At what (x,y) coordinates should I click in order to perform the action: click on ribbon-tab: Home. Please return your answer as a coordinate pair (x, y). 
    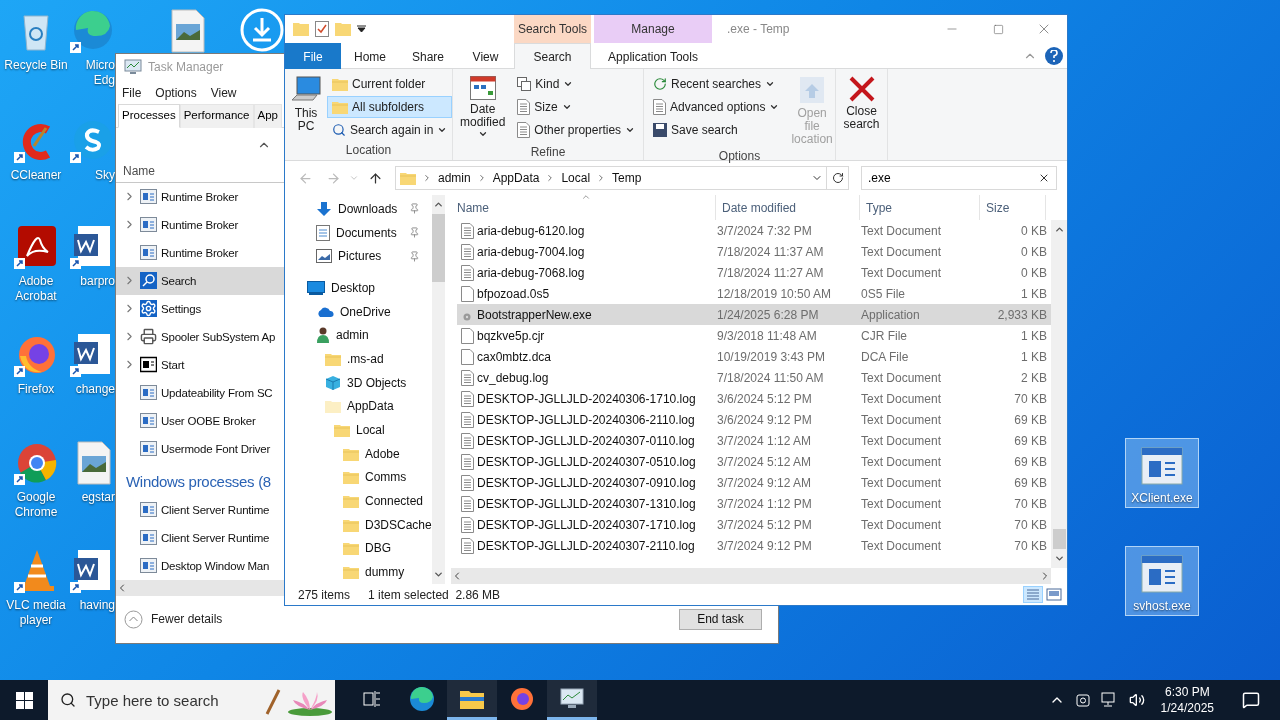
    Looking at the image, I should click on (370, 56).